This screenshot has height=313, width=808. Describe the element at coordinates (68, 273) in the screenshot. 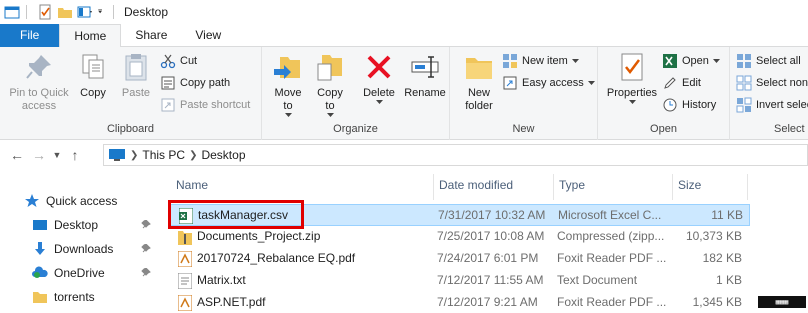

I see `nav-item-onedrive: OneDrive` at that location.